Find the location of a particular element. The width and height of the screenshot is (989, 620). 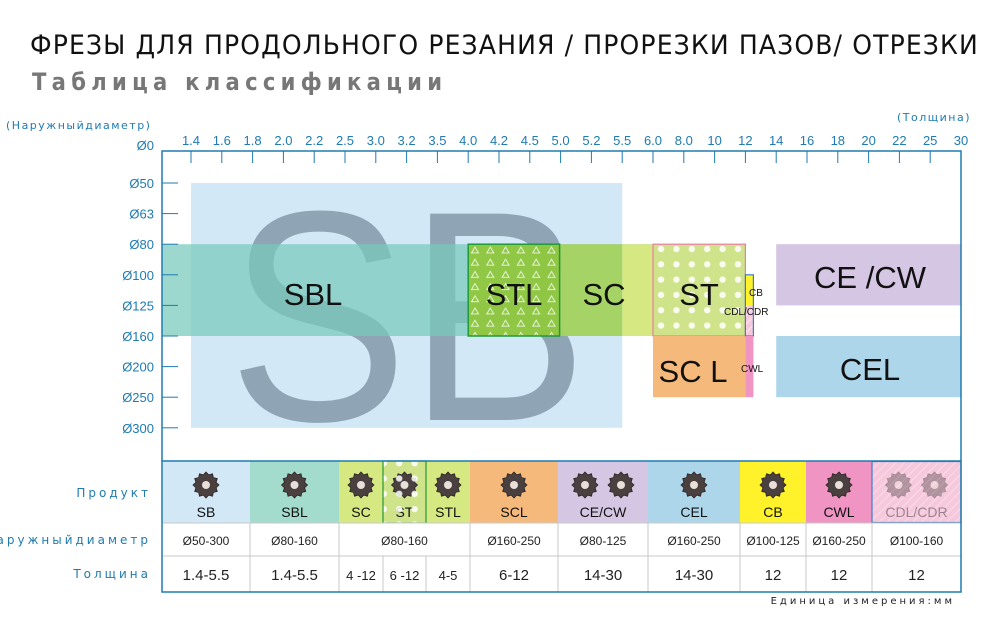

region-label-cel: CEL is located at coordinates (870, 369).